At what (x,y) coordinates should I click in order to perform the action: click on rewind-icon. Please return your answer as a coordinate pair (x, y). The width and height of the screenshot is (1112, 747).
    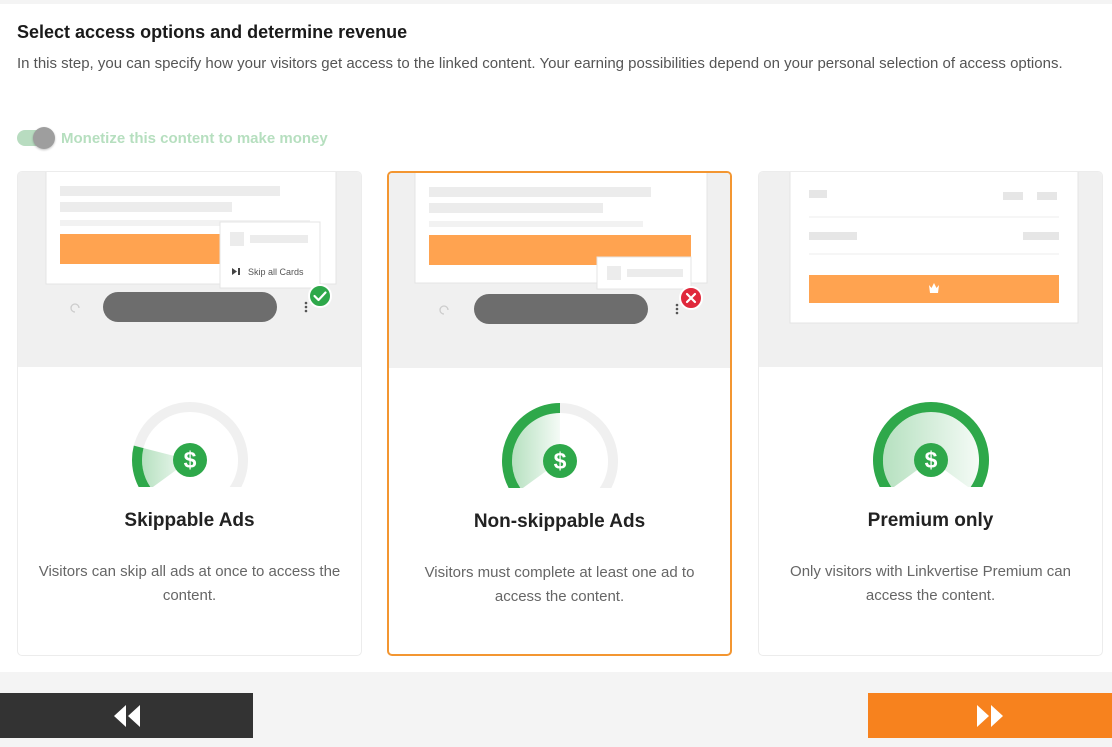
    Looking at the image, I should click on (126, 715).